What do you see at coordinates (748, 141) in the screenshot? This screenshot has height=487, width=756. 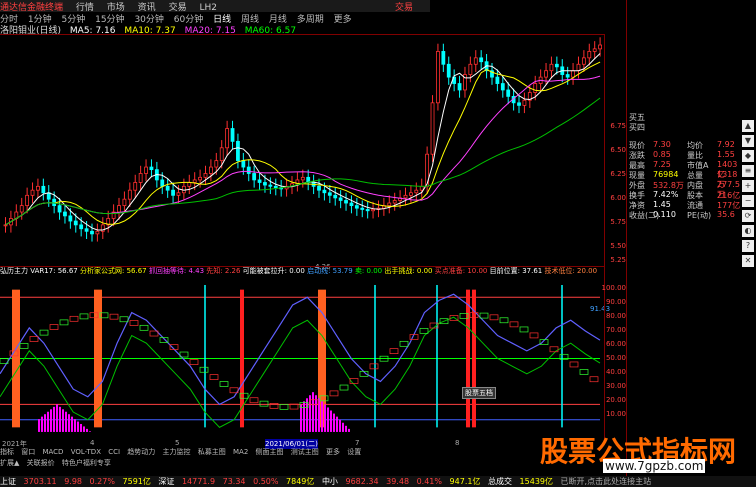 I see `tool-down-icon: ▼` at bounding box center [748, 141].